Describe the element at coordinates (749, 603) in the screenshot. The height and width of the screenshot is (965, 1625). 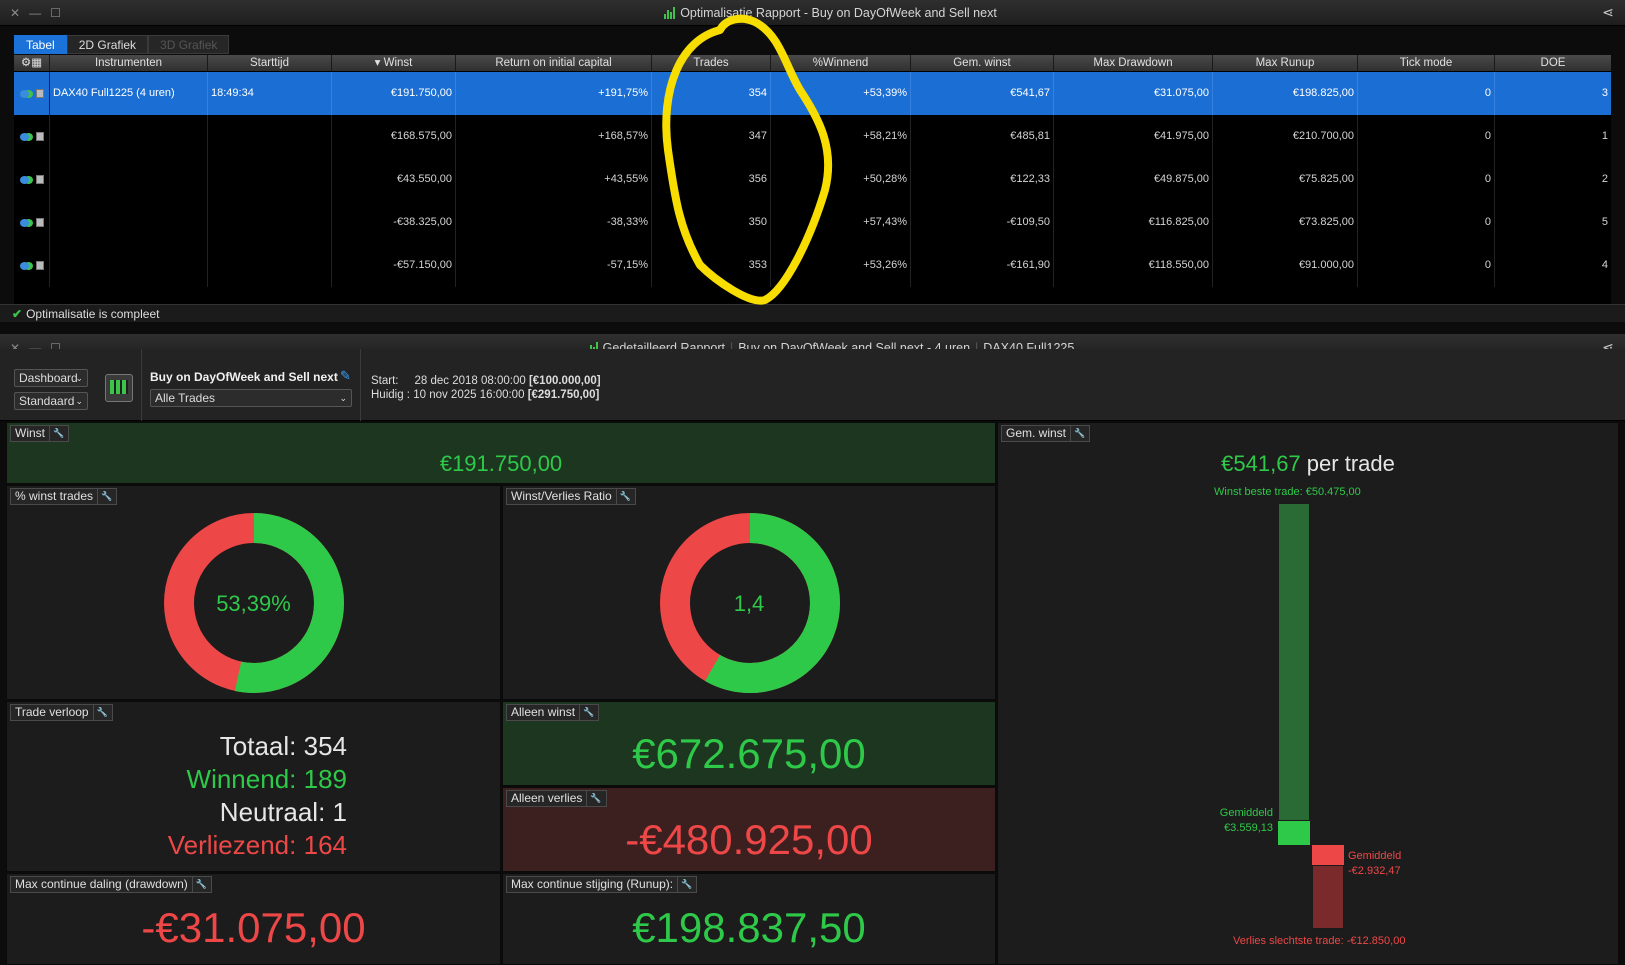
I see `ratio-value: 1,4` at that location.